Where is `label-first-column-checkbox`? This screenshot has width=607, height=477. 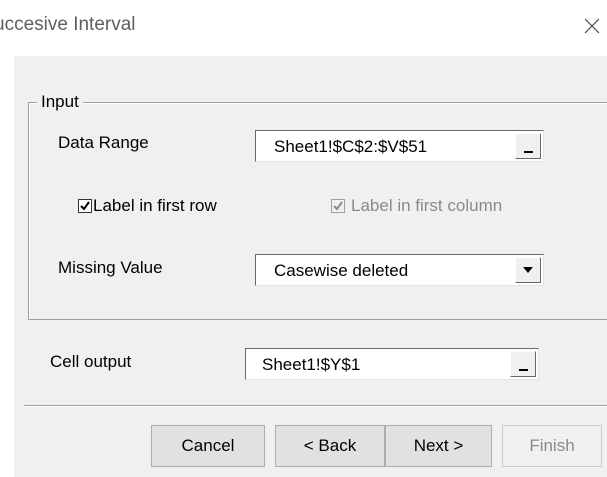
label-first-column-checkbox is located at coordinates (338, 206).